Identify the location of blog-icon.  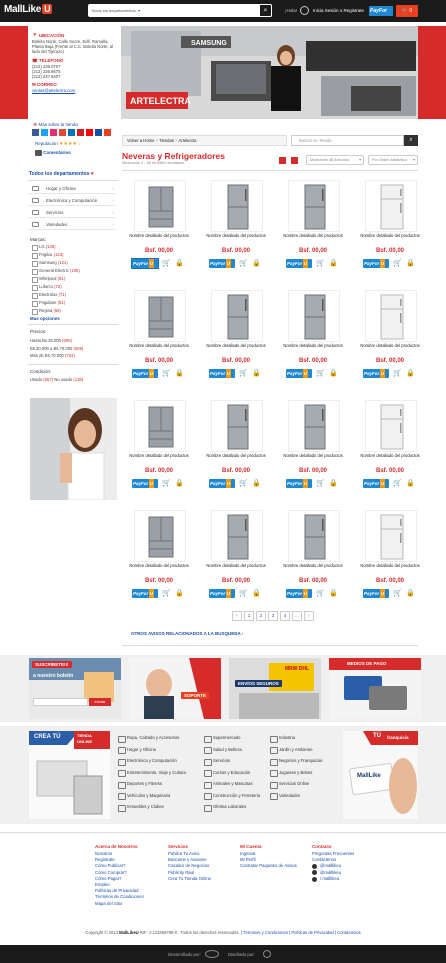
(98, 132).